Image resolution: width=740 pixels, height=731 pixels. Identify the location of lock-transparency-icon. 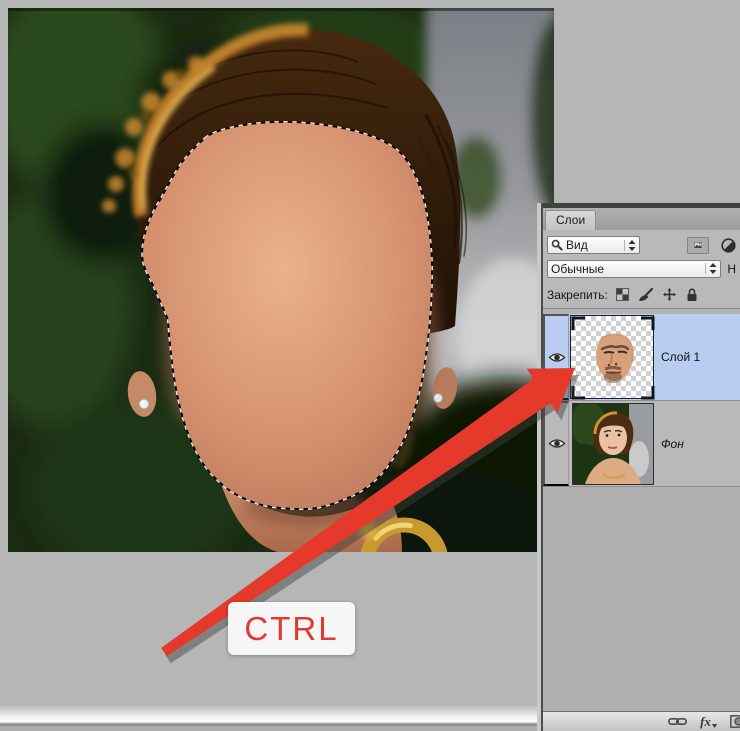
(622, 294).